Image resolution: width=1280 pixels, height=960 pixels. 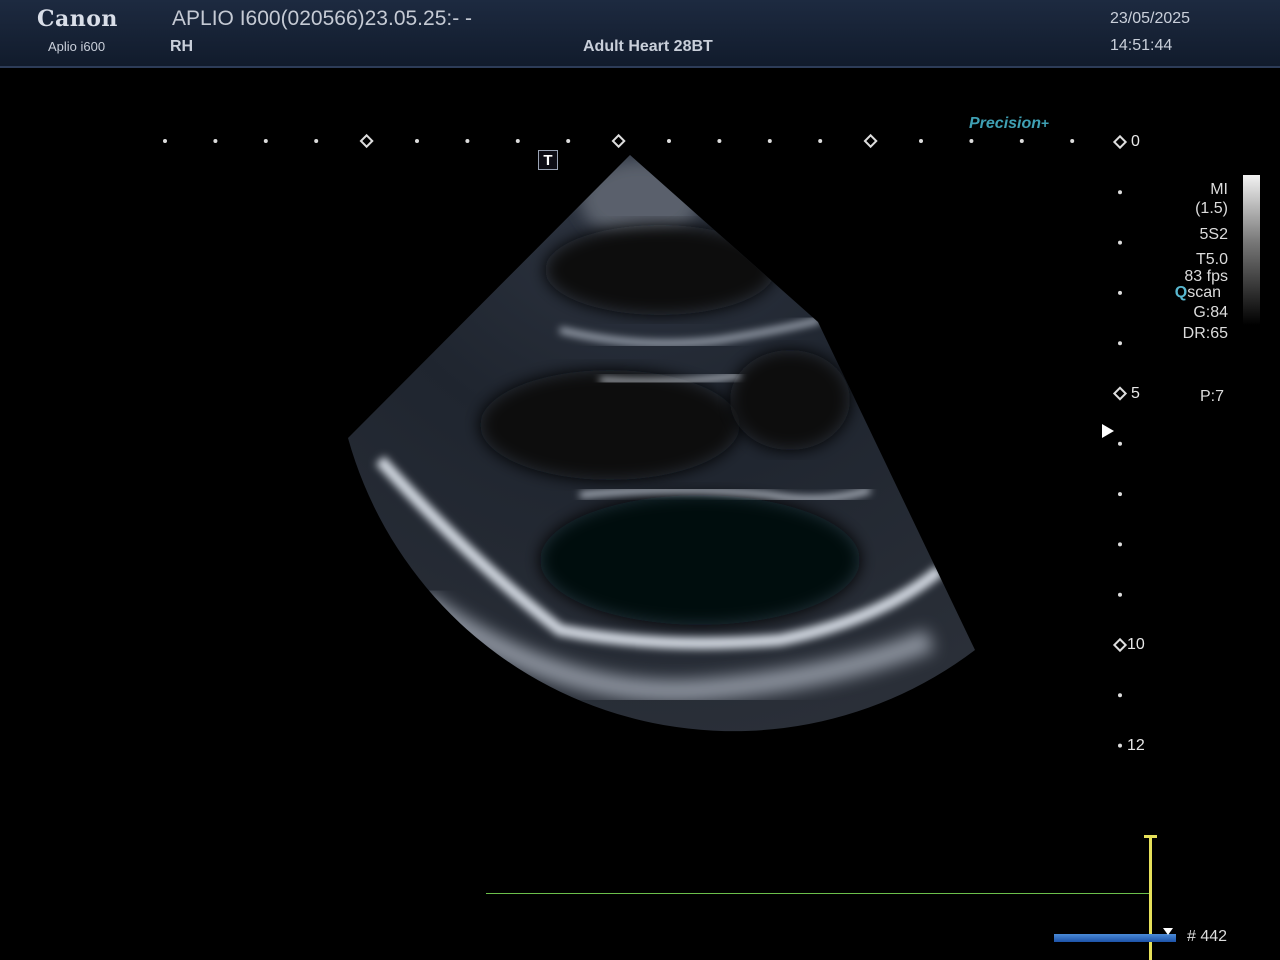 I want to click on lateral-scale, so click(x=619, y=141).